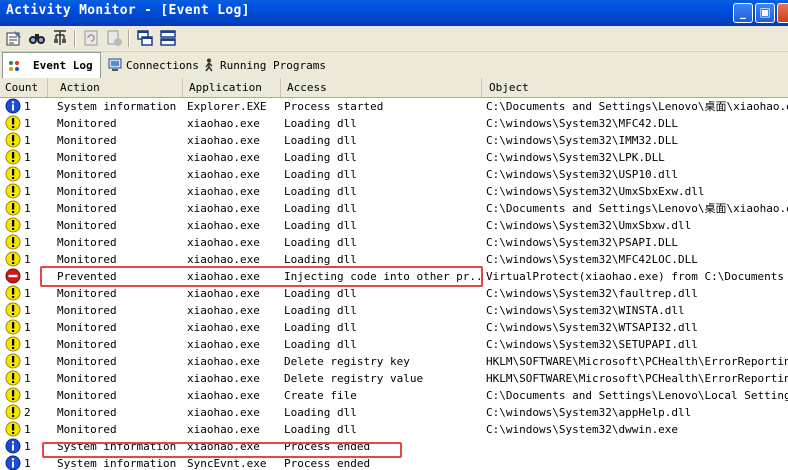 Image resolution: width=788 pixels, height=470 pixels. I want to click on maximize-button: ▣, so click(765, 13).